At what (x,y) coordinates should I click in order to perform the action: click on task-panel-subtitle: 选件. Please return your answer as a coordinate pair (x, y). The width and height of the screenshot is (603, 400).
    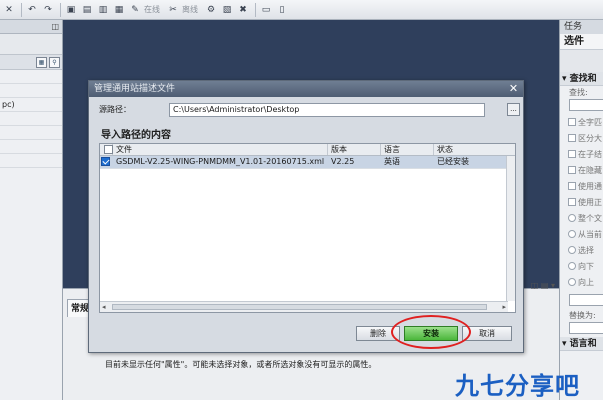
    Looking at the image, I should click on (581, 42).